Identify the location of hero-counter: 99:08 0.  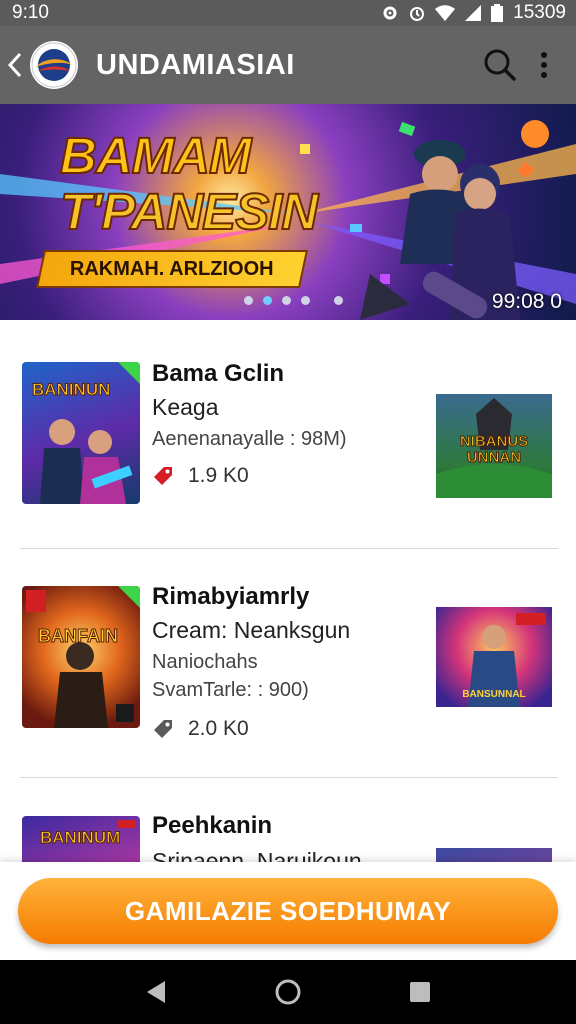
(526, 301).